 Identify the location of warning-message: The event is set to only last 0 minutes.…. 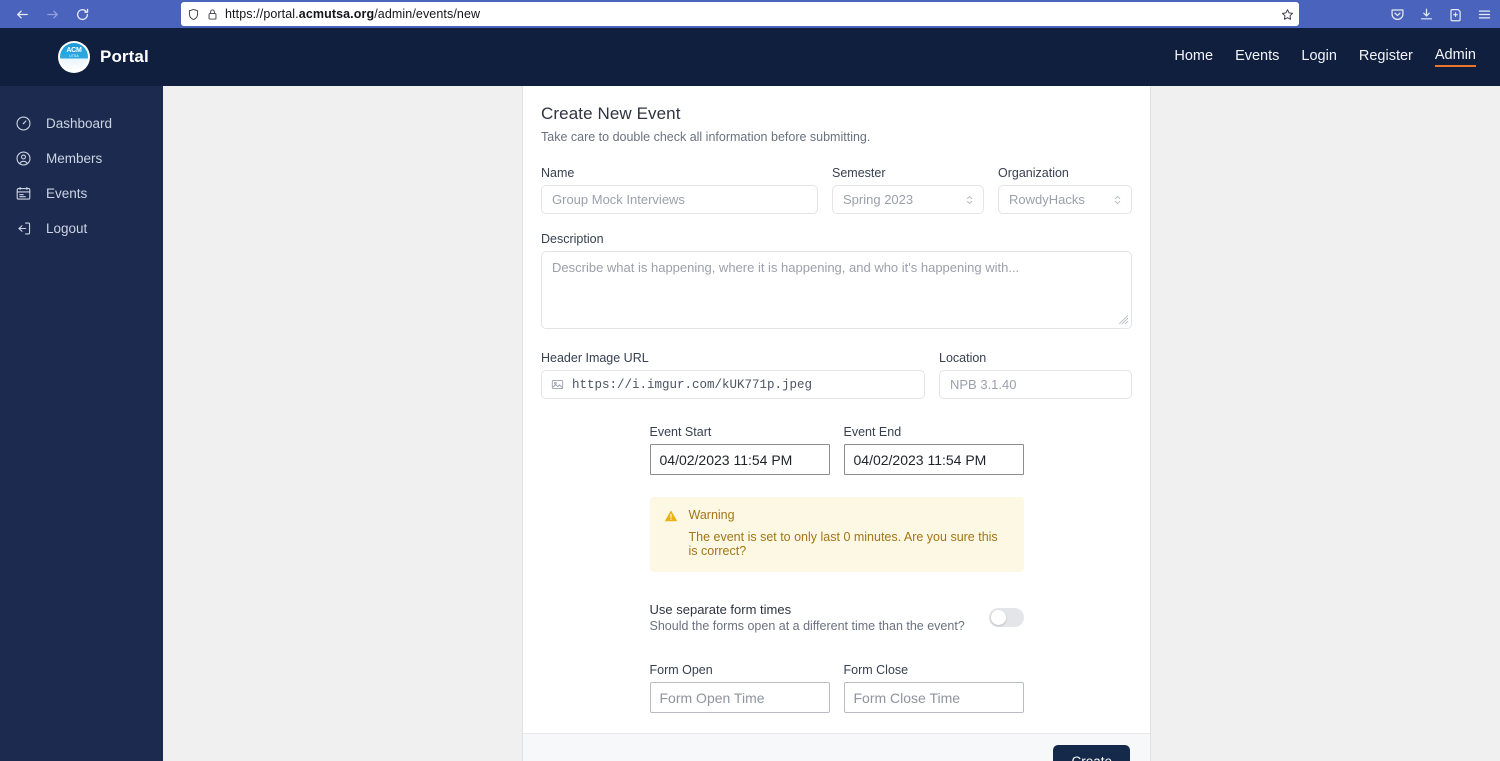
(843, 544).